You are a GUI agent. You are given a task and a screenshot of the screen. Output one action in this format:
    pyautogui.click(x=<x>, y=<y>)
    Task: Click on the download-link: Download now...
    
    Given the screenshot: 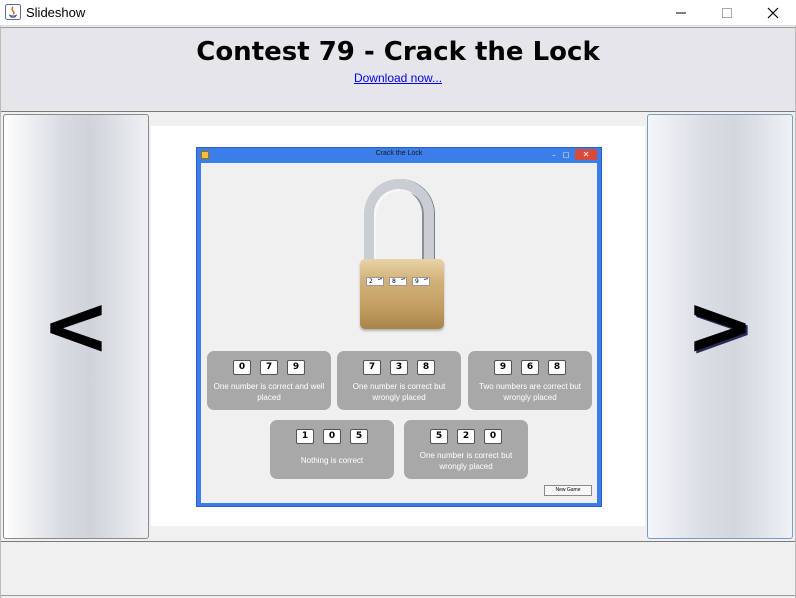 What is the action you would take?
    pyautogui.click(x=398, y=78)
    